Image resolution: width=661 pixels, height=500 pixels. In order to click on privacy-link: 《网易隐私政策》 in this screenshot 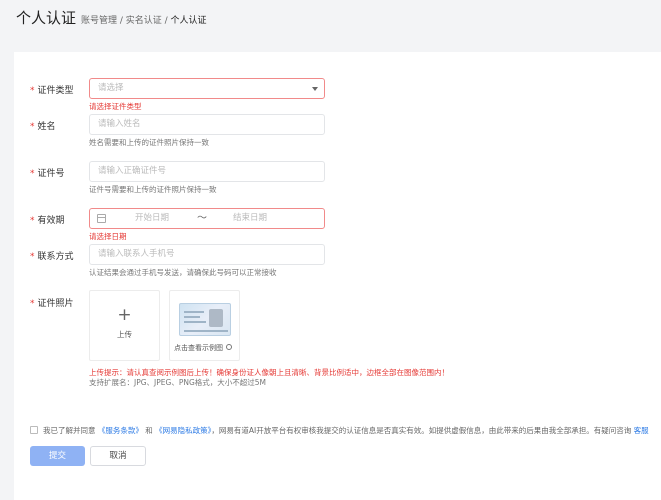, I will do `click(183, 430)`.